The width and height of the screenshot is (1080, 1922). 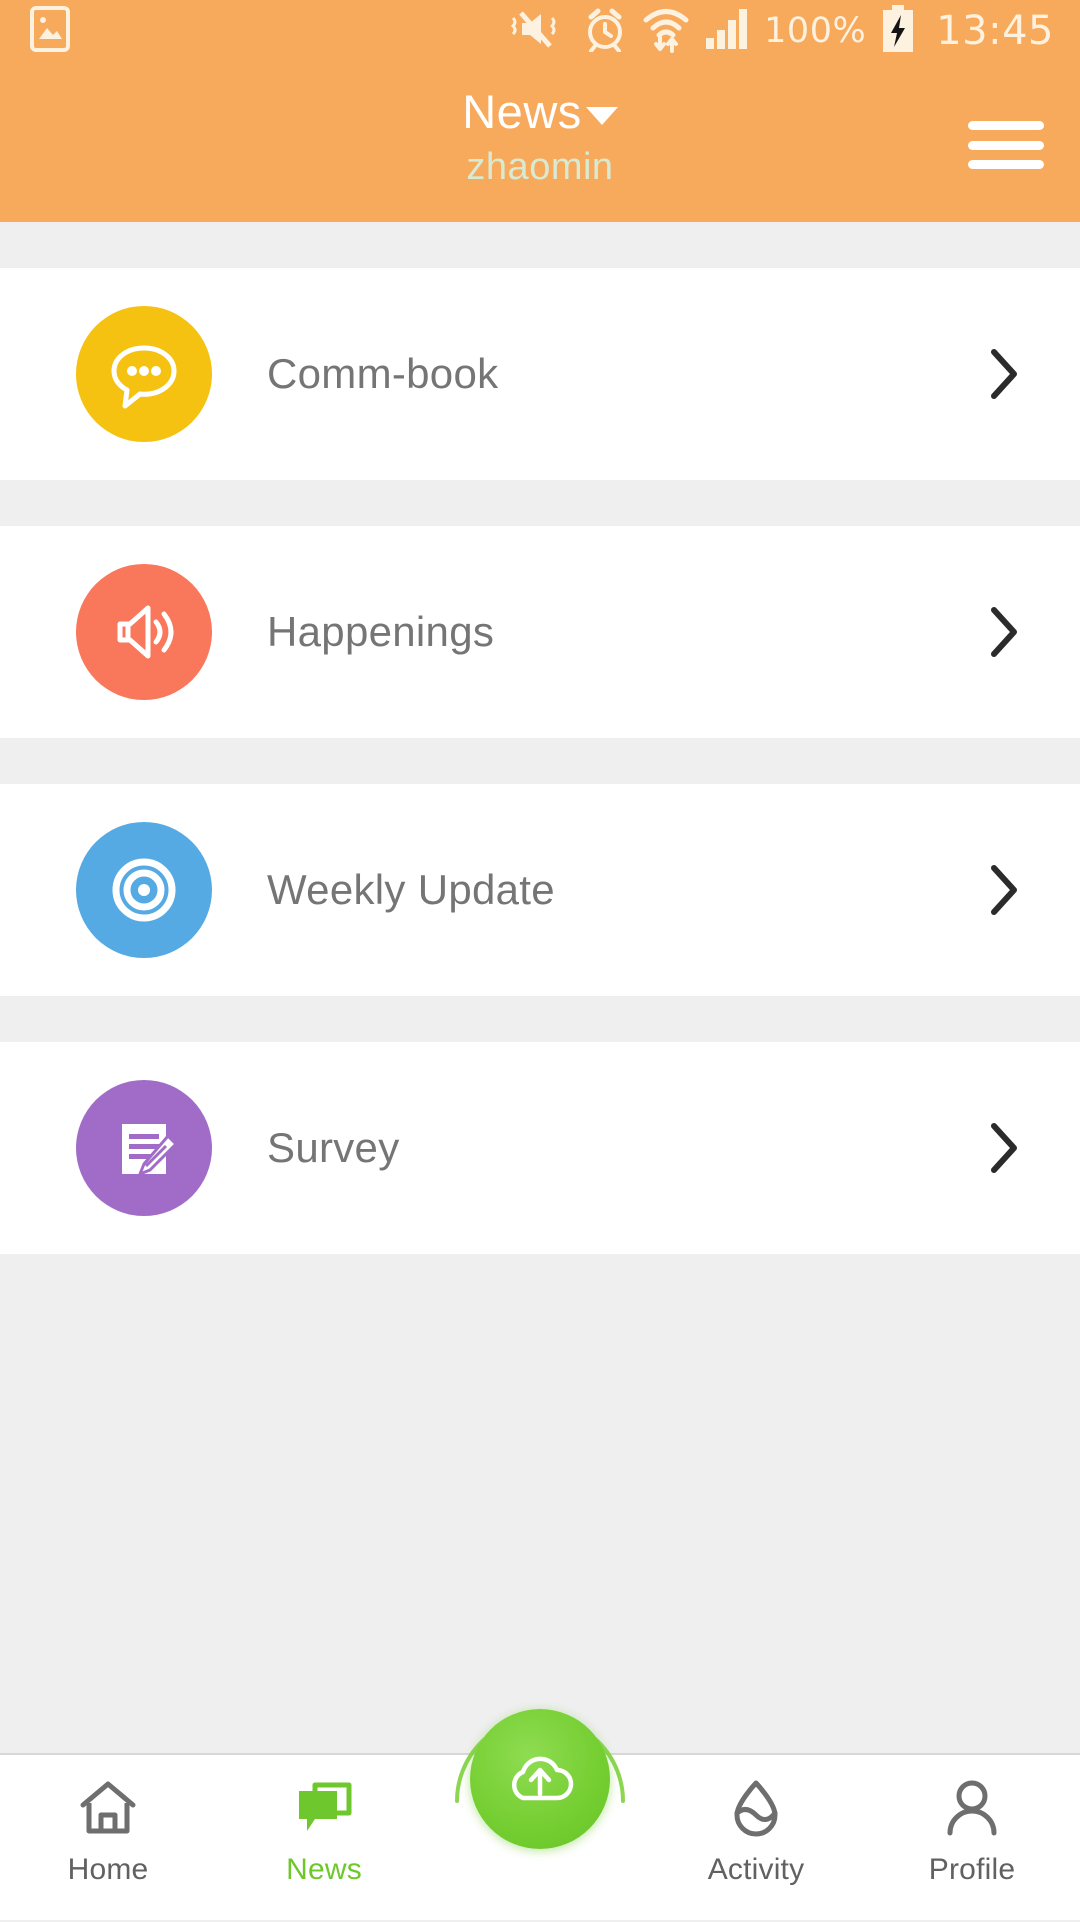 I want to click on page-title: News, so click(x=522, y=111).